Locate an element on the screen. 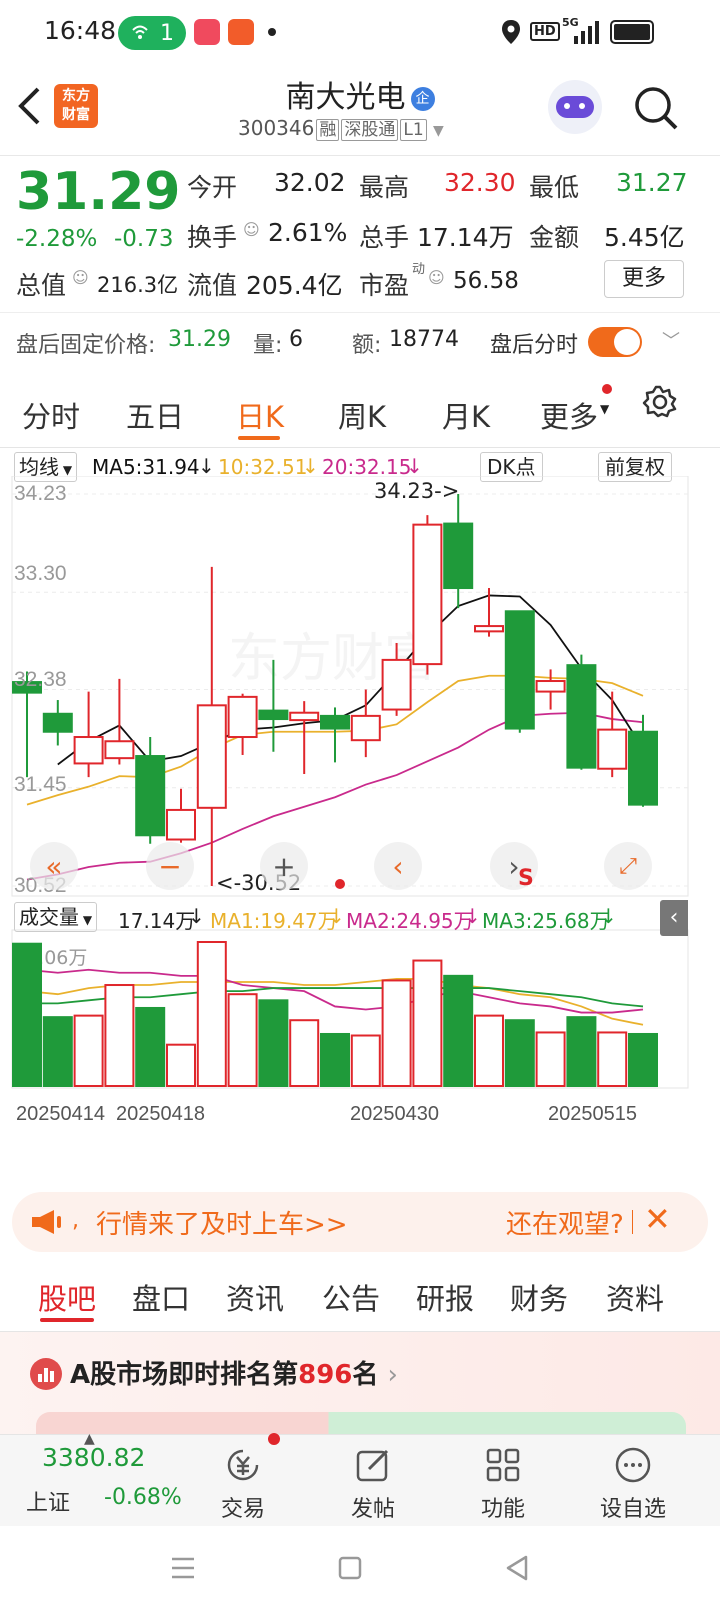 This screenshot has height=1612, width=720. tab-research: 研报 is located at coordinates (445, 1297).